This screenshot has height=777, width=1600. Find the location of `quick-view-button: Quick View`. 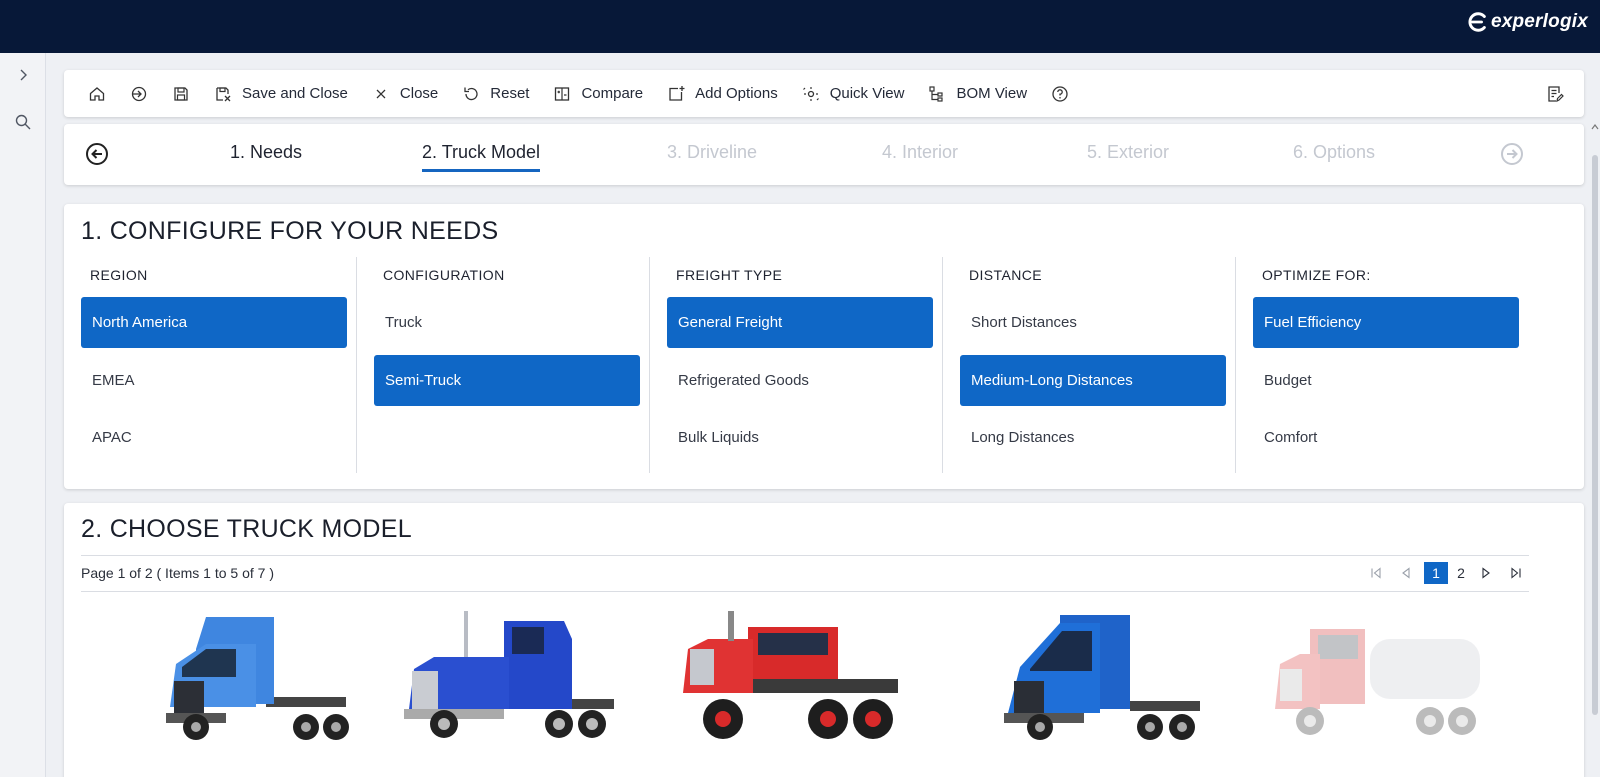

quick-view-button: Quick View is located at coordinates (853, 94).